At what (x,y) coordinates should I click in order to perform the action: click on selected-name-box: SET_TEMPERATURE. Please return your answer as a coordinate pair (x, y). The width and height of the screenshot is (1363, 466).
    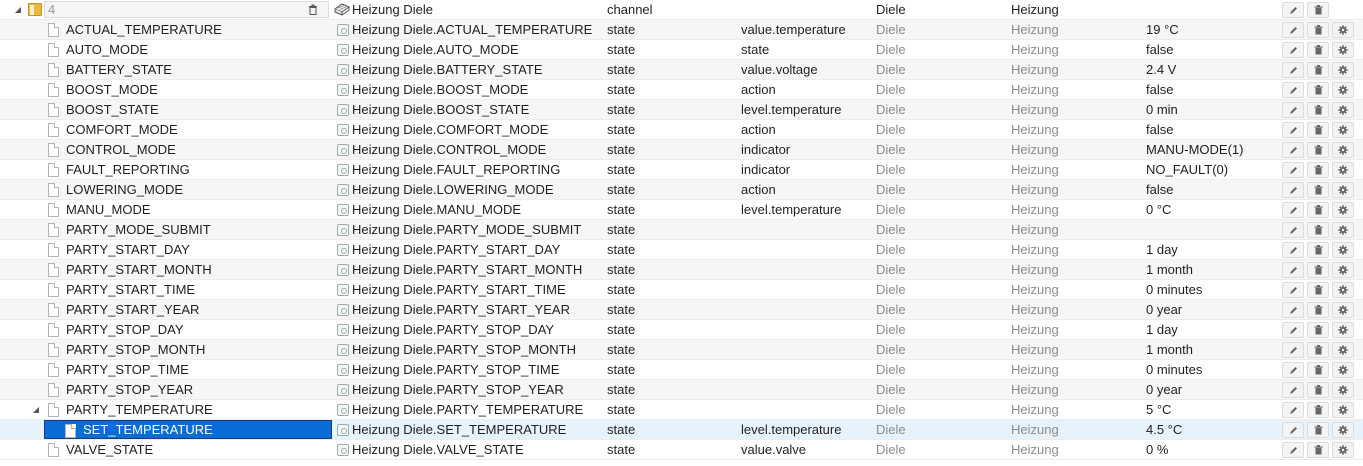
    Looking at the image, I should click on (188, 429).